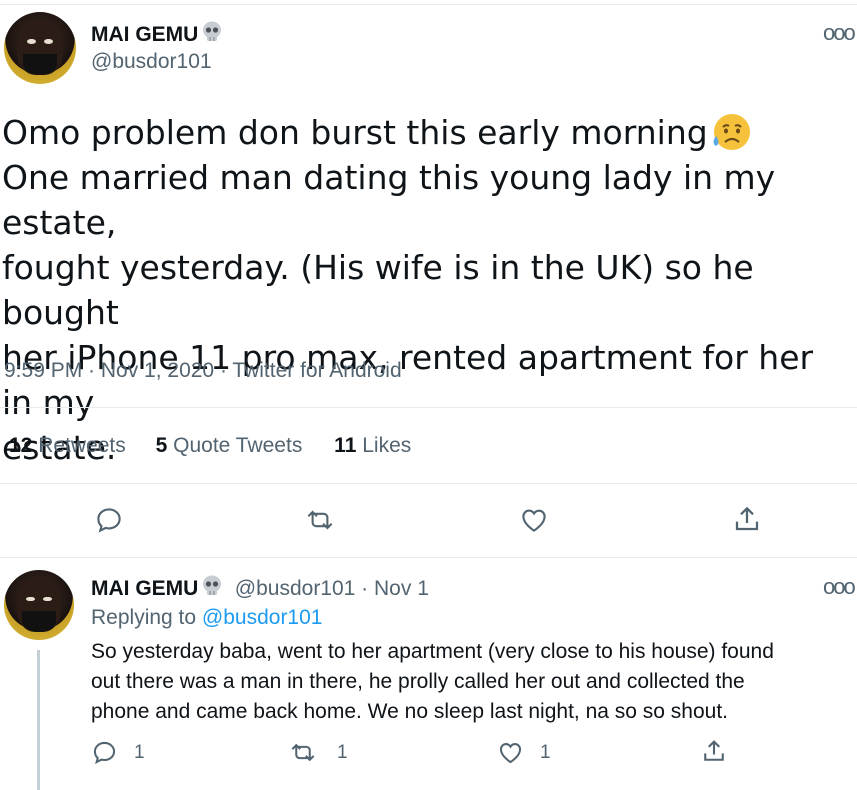  I want to click on replying-to-label: Replying to, so click(144, 617).